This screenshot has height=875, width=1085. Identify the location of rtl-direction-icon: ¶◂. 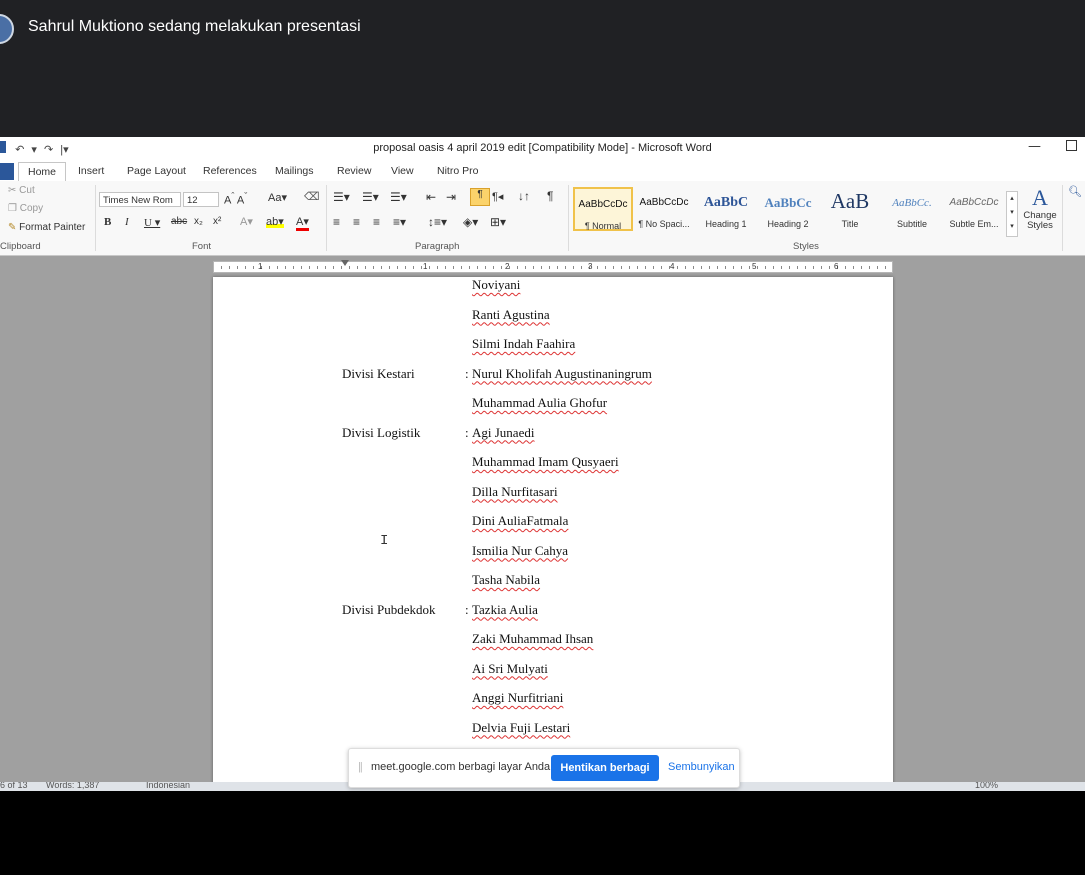
(497, 196).